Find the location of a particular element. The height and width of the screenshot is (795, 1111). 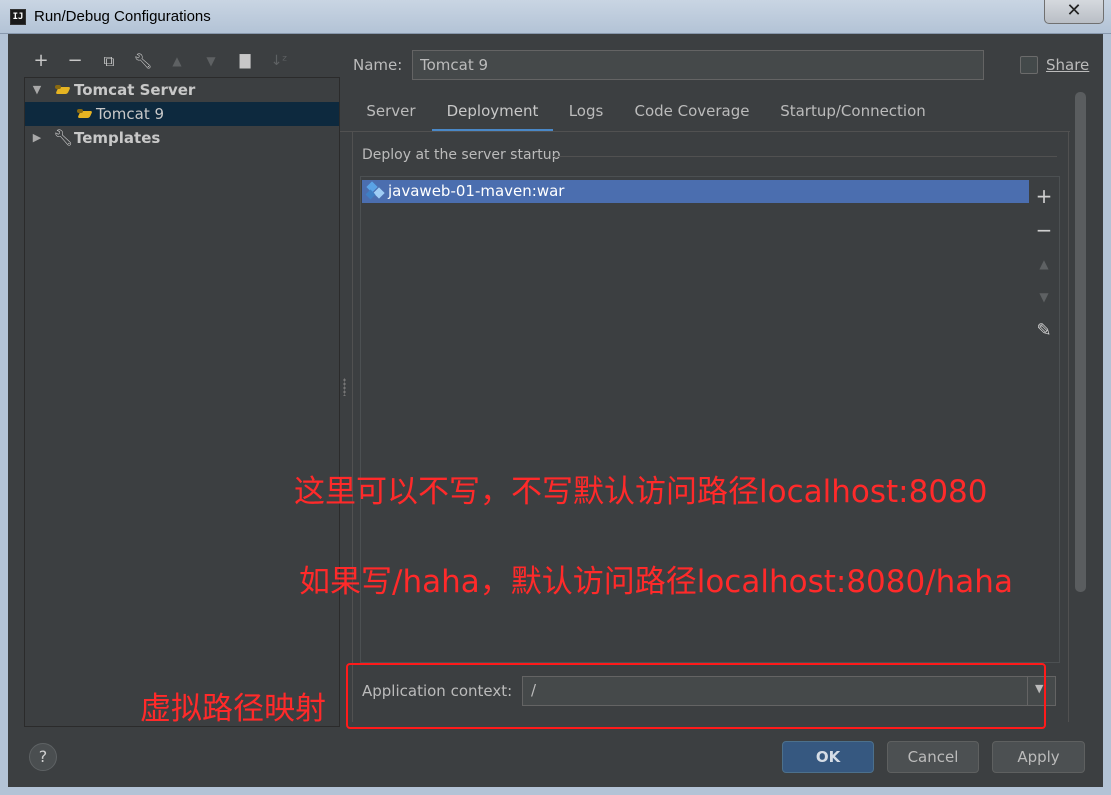

annotation-text: 虚拟路径映射 is located at coordinates (233, 709).